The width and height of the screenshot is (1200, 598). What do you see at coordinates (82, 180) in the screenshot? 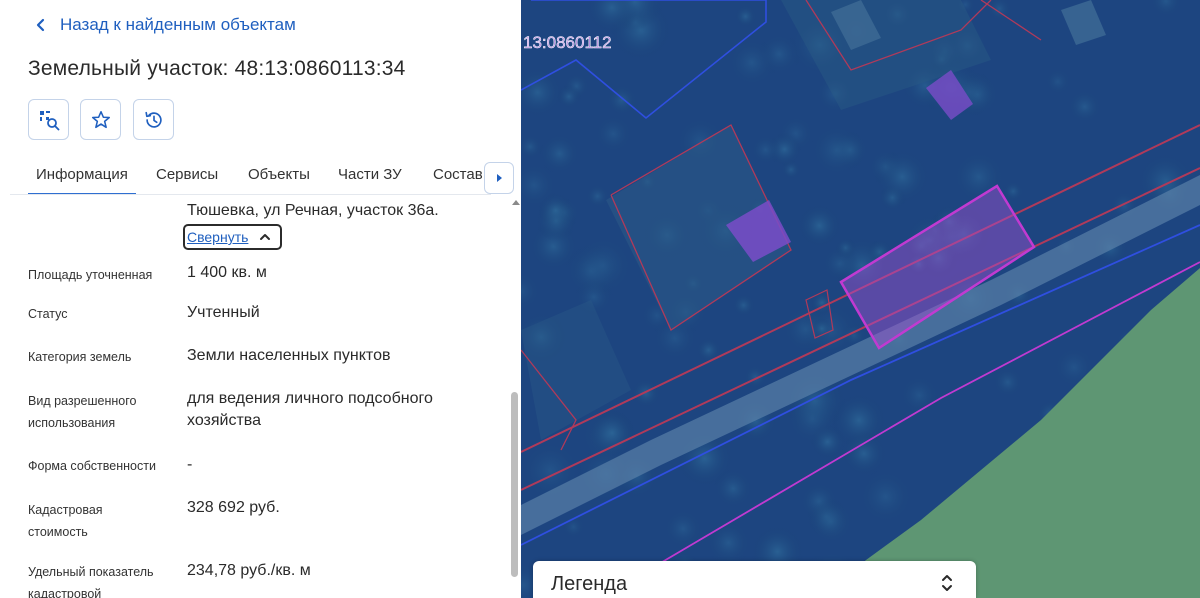
I see `tab-information: Информация` at bounding box center [82, 180].